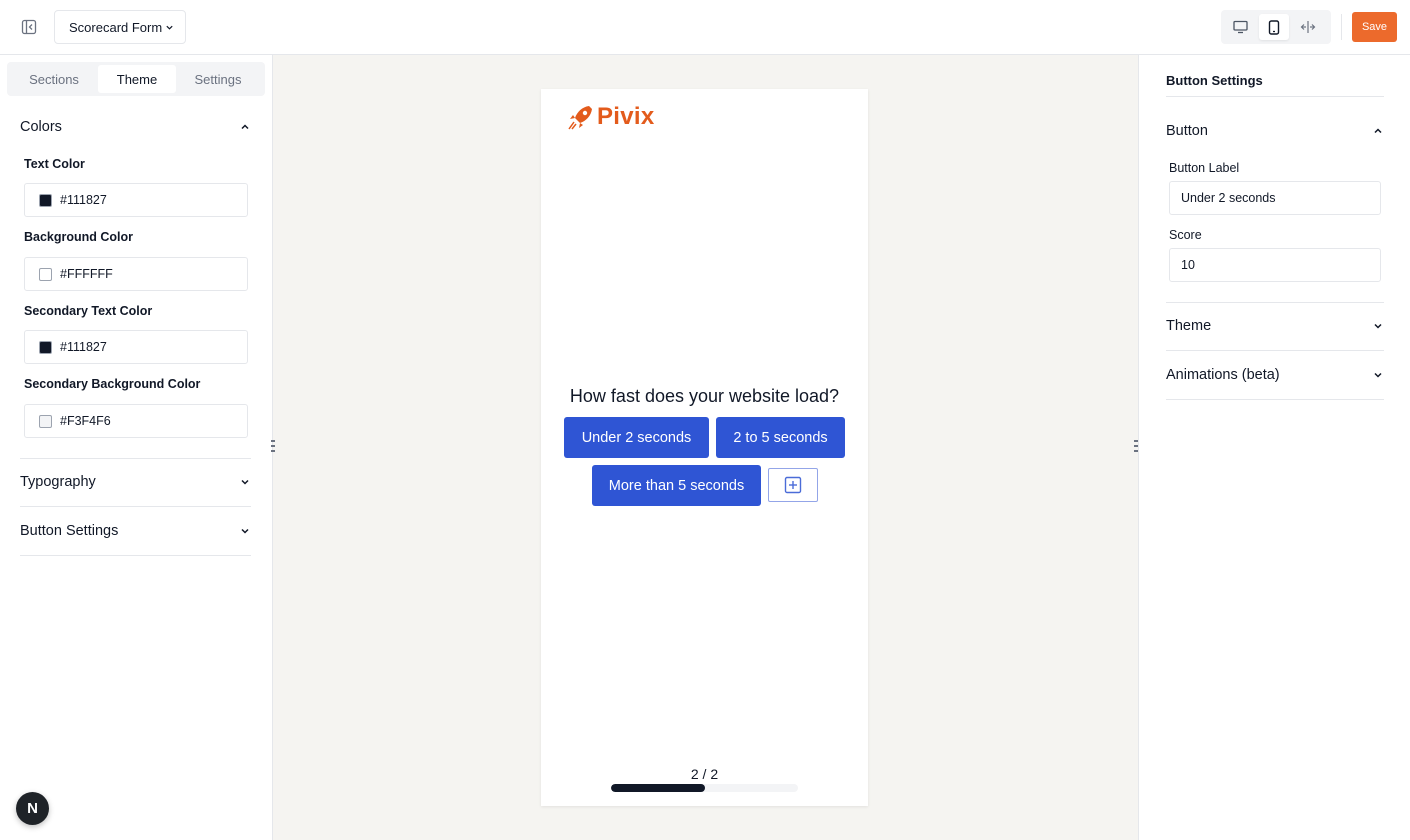 The image size is (1410, 840). I want to click on animations-accordion-header: Animations (beta), so click(1275, 375).